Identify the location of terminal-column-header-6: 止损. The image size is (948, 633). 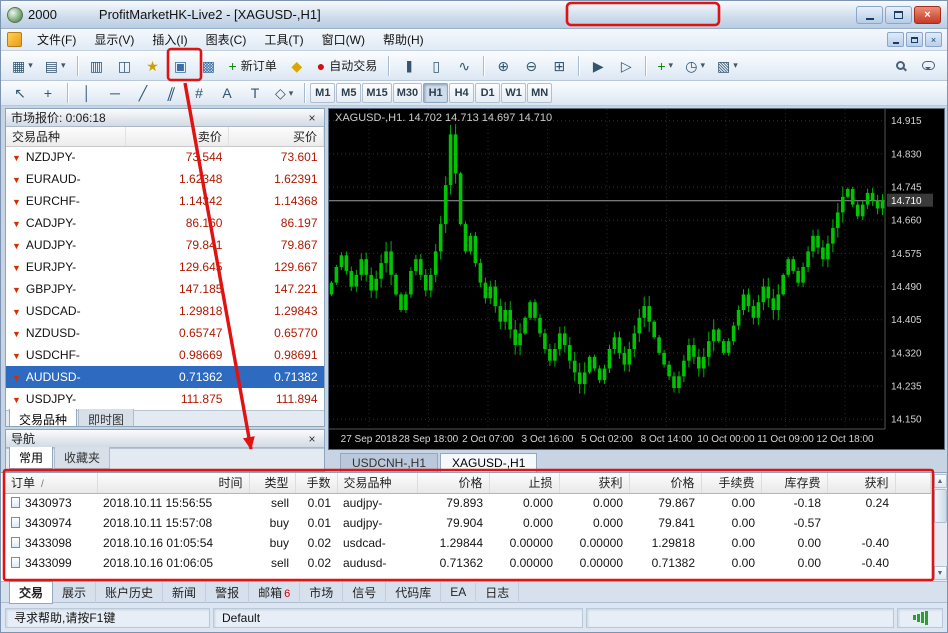
(524, 483).